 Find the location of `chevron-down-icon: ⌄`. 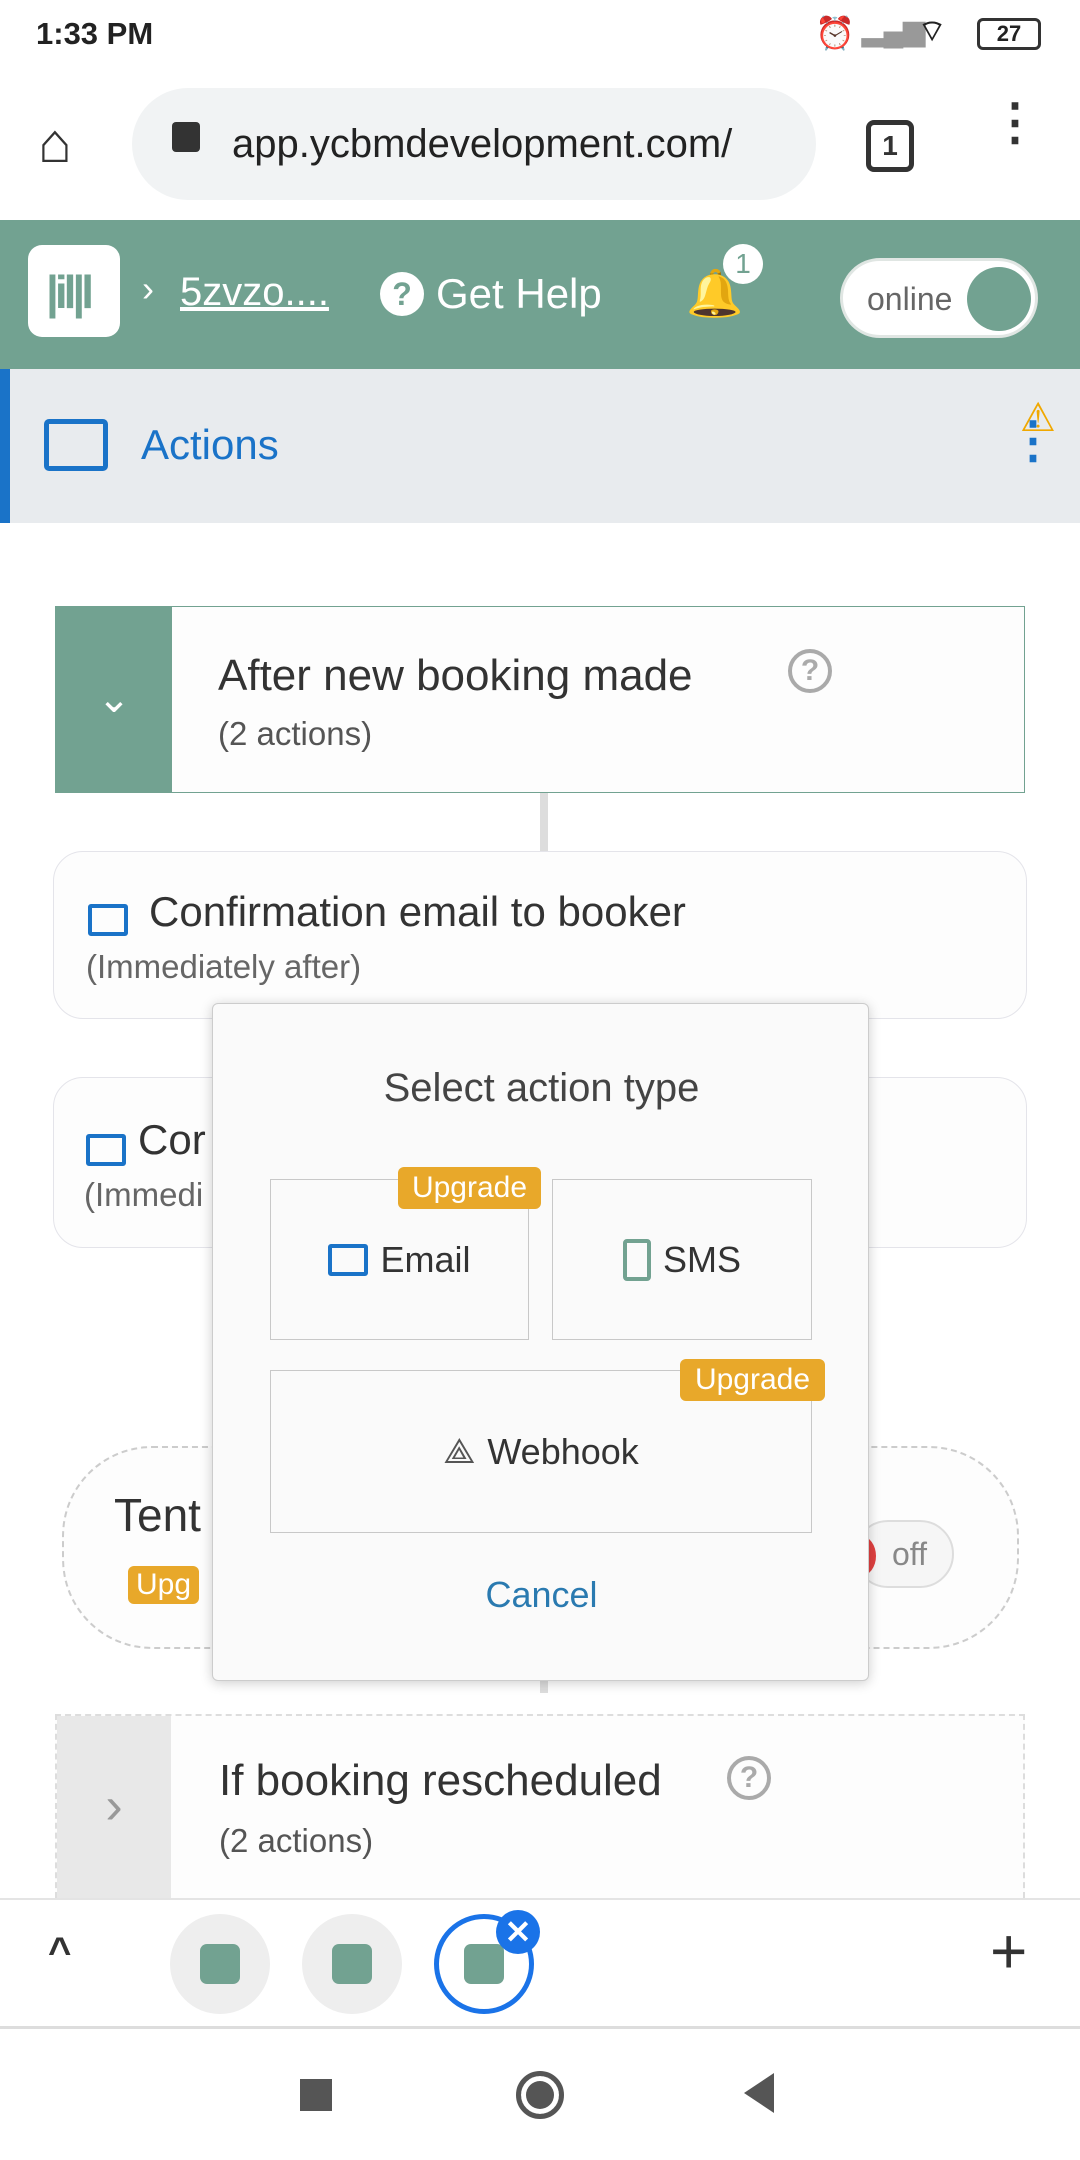

chevron-down-icon: ⌄ is located at coordinates (114, 699).